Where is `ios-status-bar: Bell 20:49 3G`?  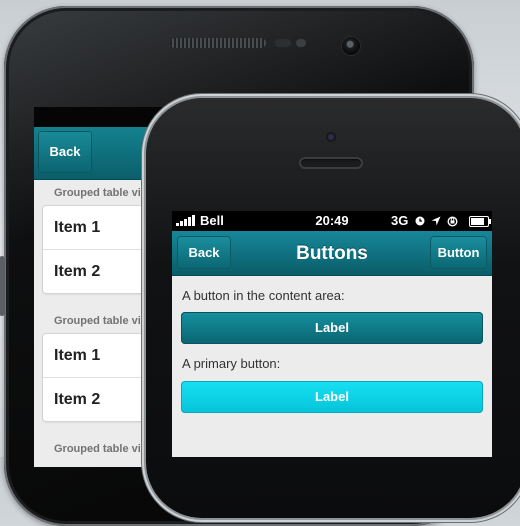 ios-status-bar: Bell 20:49 3G is located at coordinates (332, 221).